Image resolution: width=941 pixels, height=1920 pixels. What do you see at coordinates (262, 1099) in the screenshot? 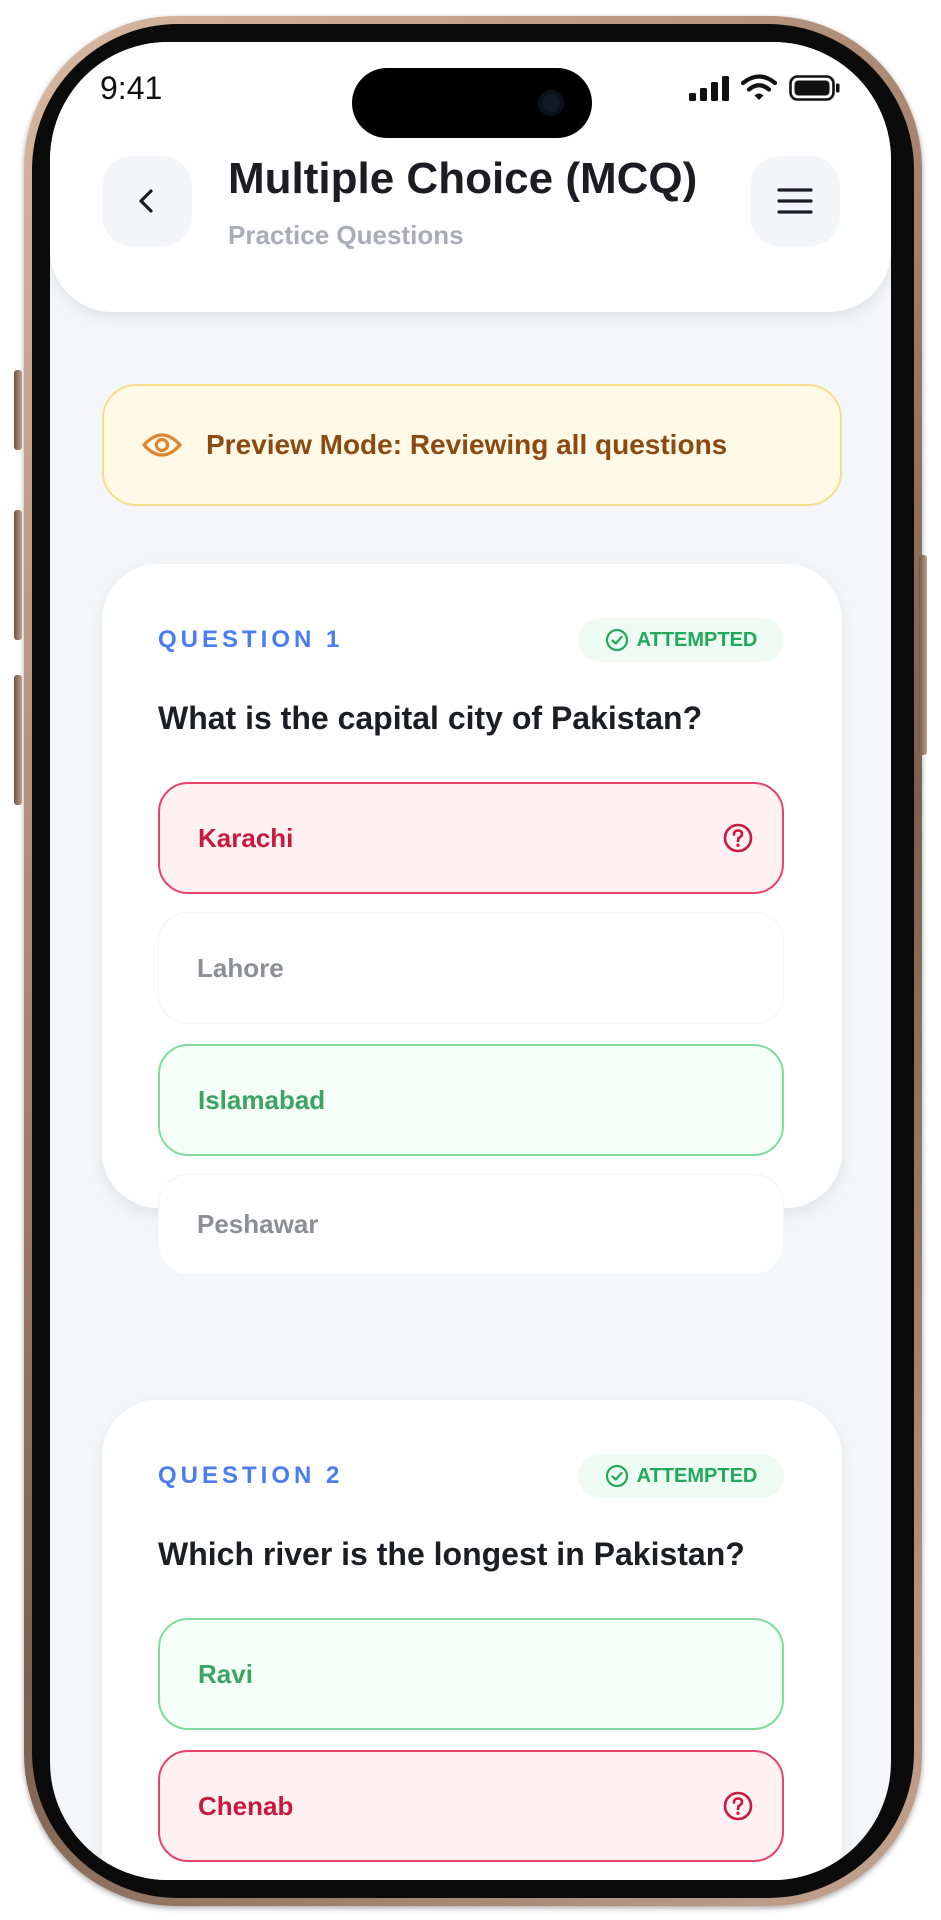
I see `option-label: Islamabad` at bounding box center [262, 1099].